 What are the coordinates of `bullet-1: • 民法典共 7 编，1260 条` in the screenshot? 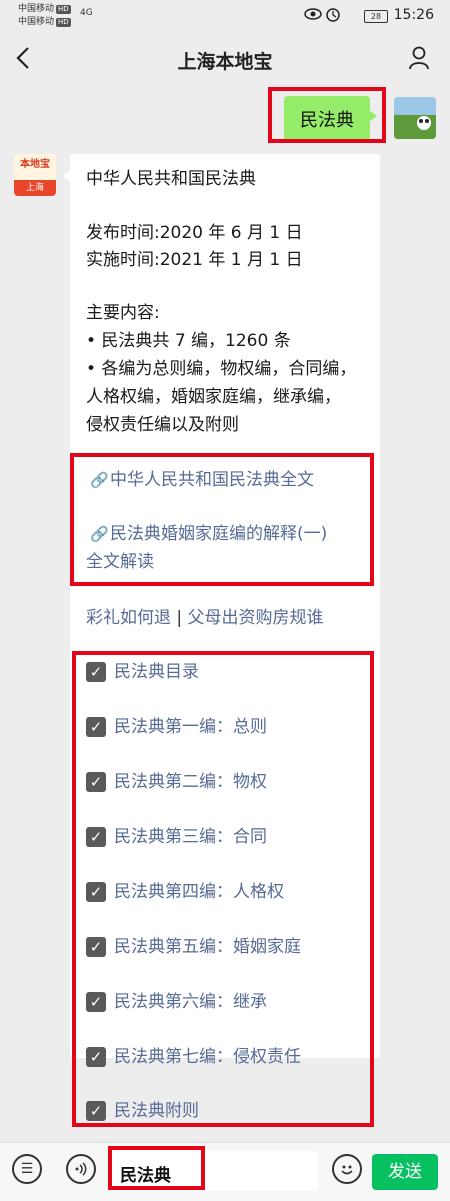 It's located at (188, 341).